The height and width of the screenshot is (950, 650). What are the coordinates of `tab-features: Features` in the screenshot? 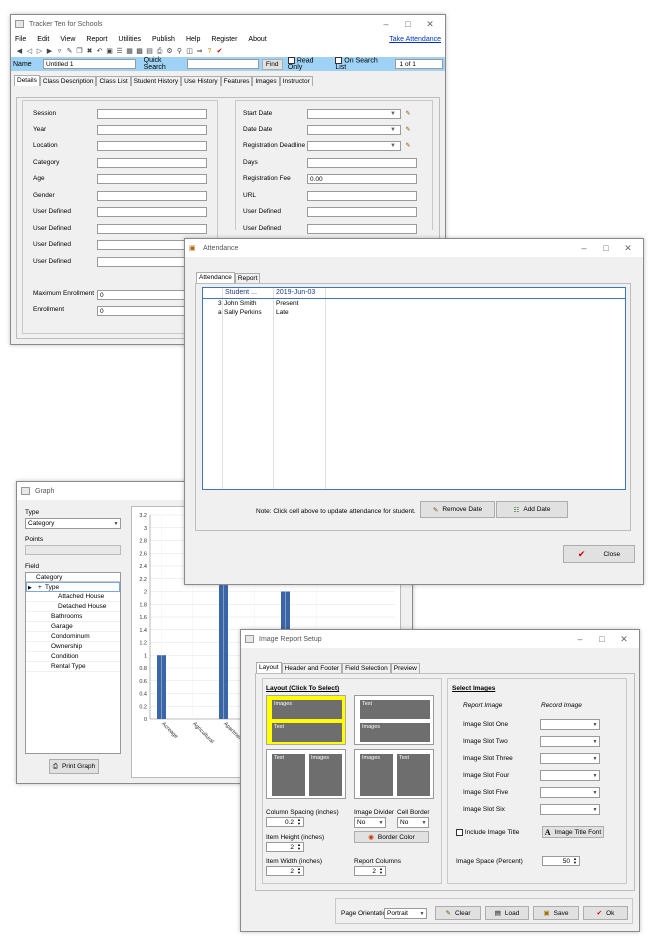 It's located at (236, 81).